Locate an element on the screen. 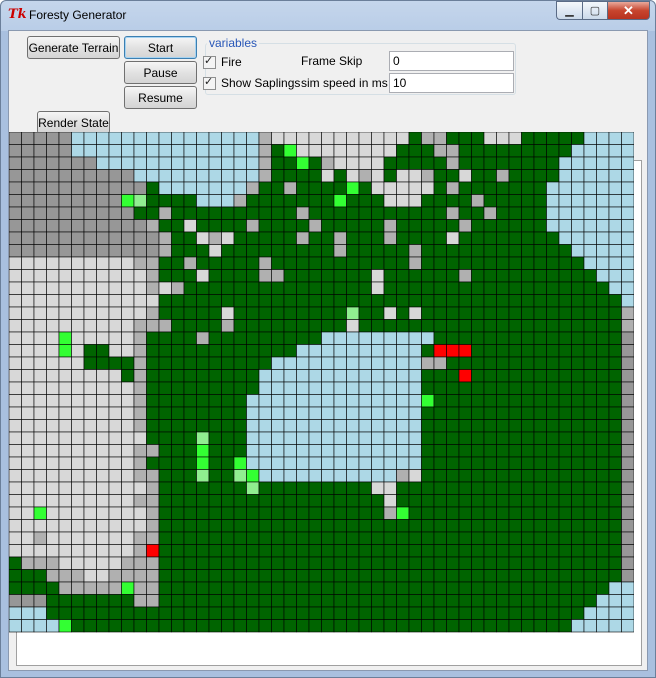 This screenshot has width=656, height=678. fire-checkbox: Fire is located at coordinates (222, 61).